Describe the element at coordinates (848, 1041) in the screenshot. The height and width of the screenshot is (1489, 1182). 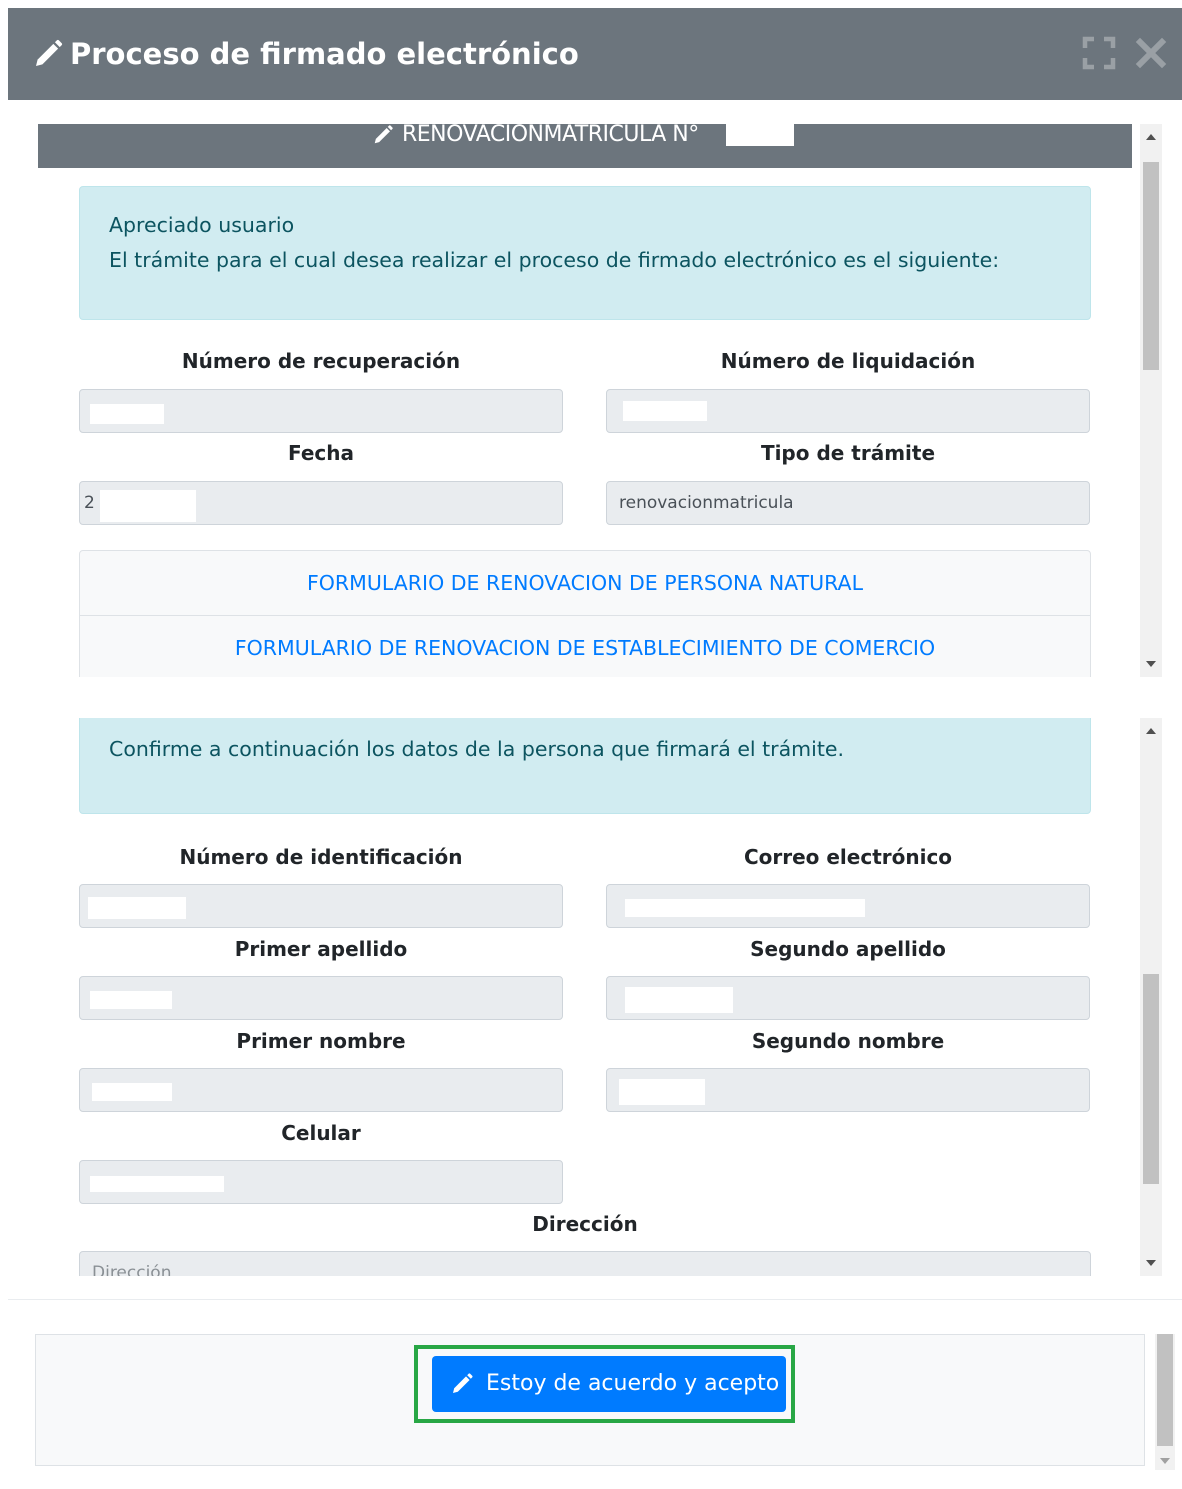
I see `segundo-nombre-label: Segundo nombre` at that location.